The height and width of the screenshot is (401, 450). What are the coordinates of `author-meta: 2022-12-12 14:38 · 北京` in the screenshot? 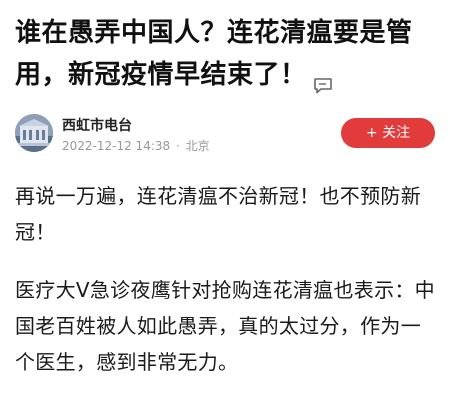 It's located at (136, 145).